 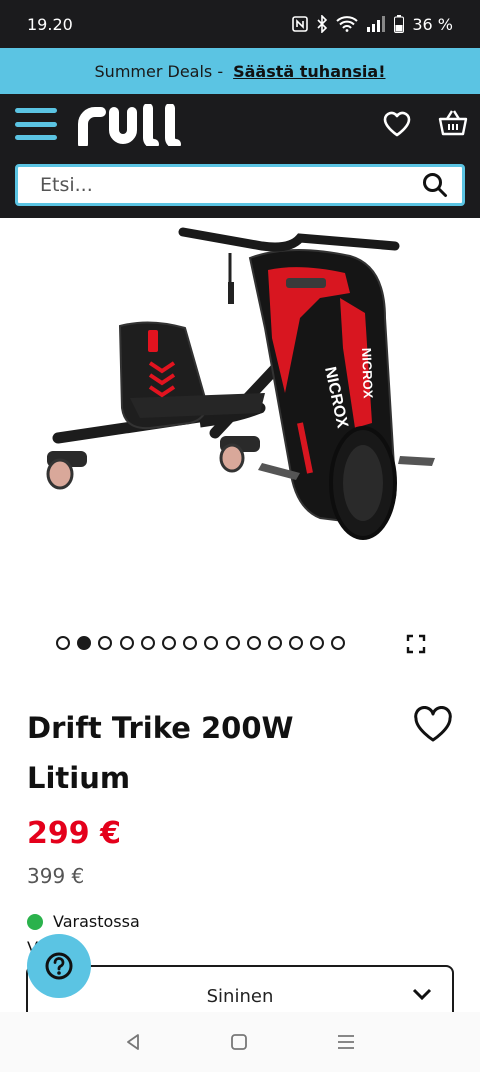 I want to click on fullscreen-icon, so click(x=416, y=644).